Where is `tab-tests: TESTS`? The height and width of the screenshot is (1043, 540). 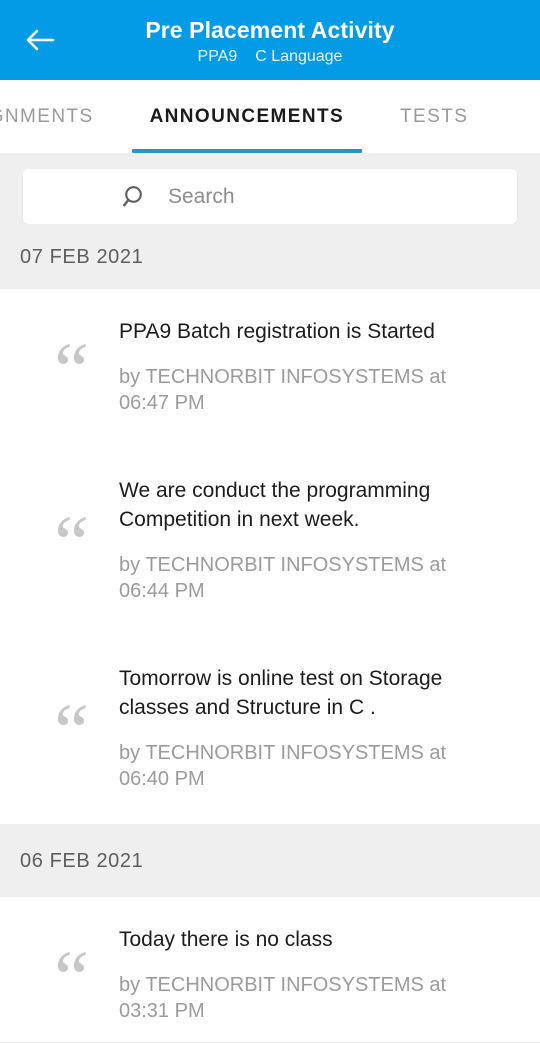
tab-tests: TESTS is located at coordinates (434, 116).